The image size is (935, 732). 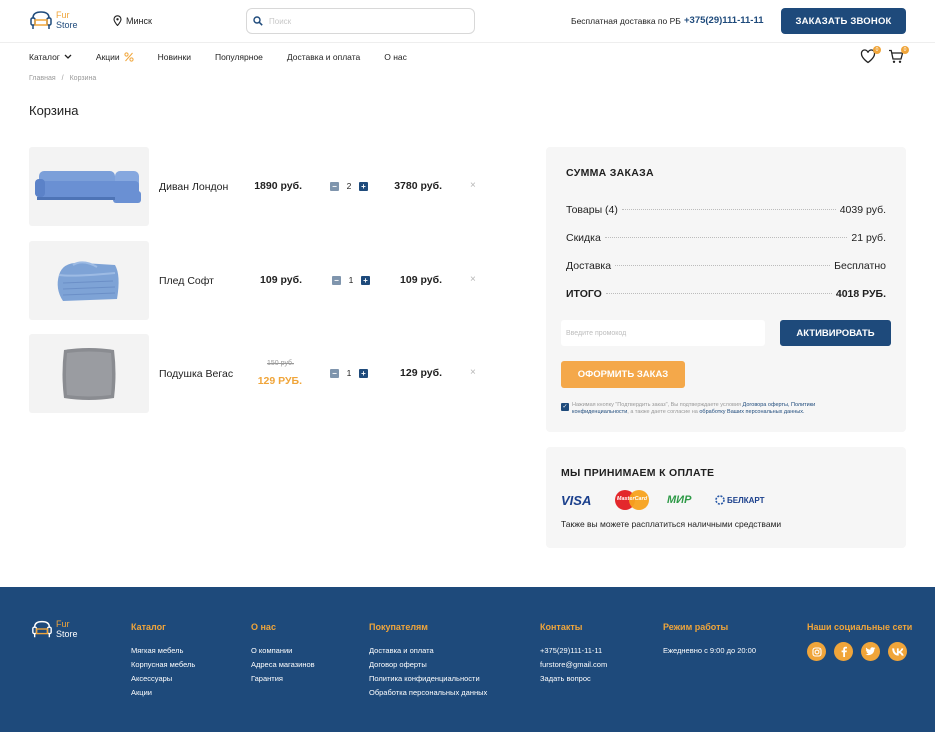 I want to click on armchair-logo-icon, so click(x=42, y=629).